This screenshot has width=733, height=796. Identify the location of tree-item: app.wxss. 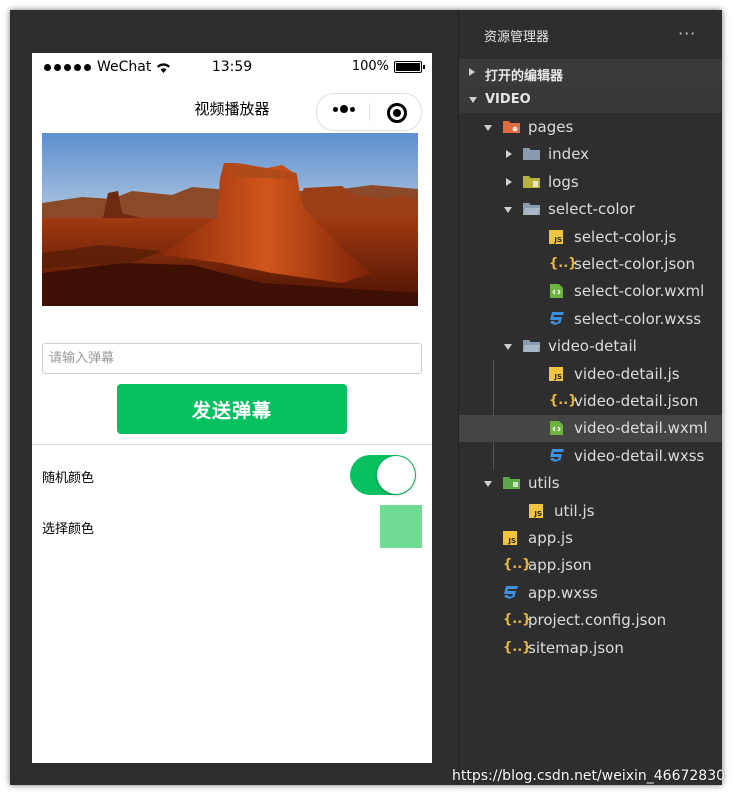
(590, 593).